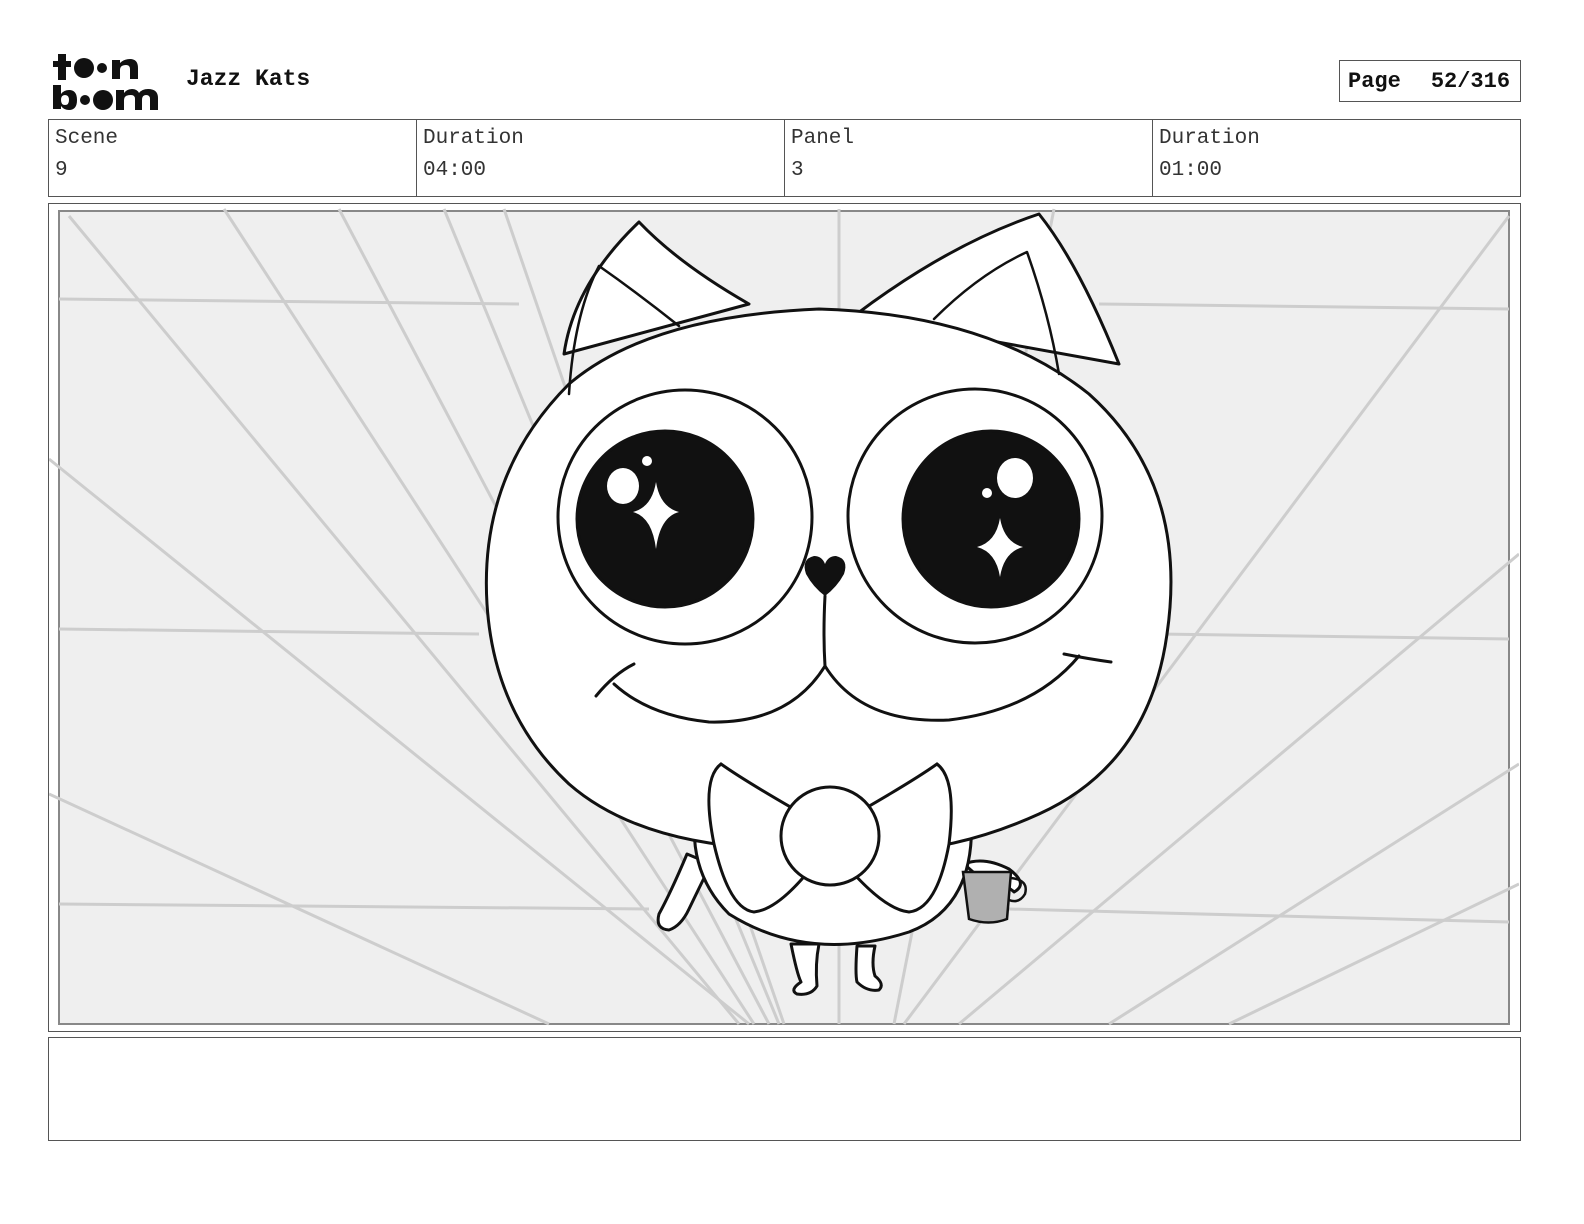 The image size is (1584, 1224). What do you see at coordinates (233, 158) in the screenshot?
I see `scene-cell: Scene 9` at bounding box center [233, 158].